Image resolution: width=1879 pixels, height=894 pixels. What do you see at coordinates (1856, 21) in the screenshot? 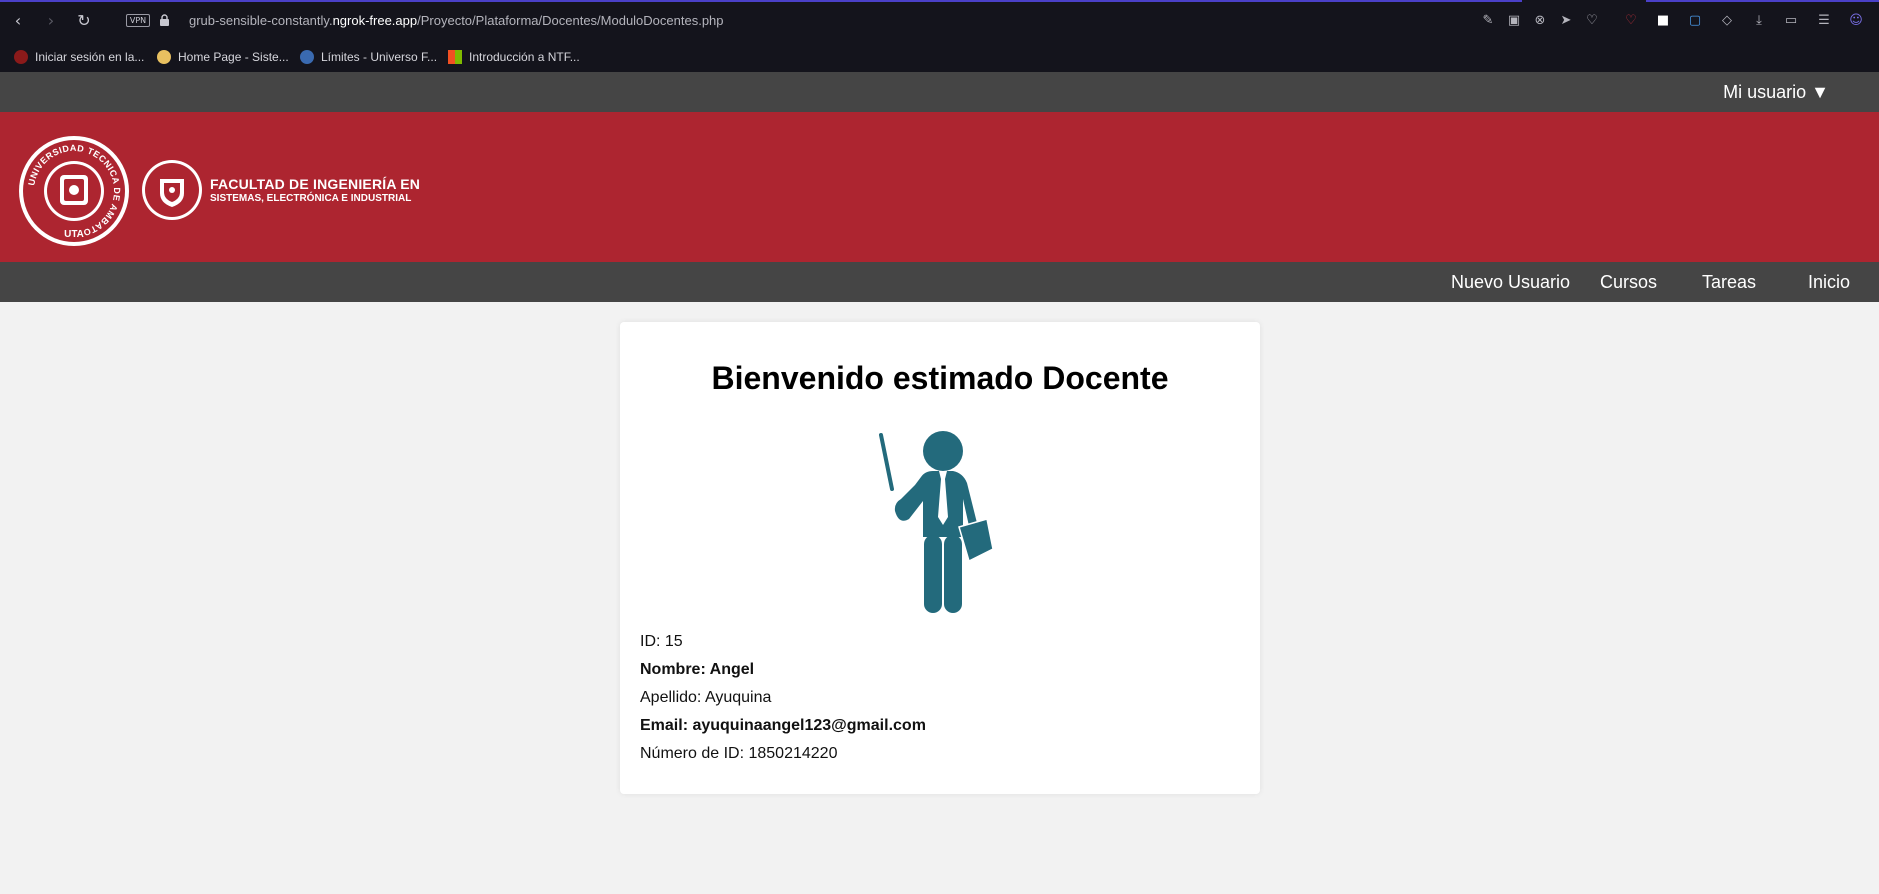
I see `profile-icon: ☺` at bounding box center [1856, 21].